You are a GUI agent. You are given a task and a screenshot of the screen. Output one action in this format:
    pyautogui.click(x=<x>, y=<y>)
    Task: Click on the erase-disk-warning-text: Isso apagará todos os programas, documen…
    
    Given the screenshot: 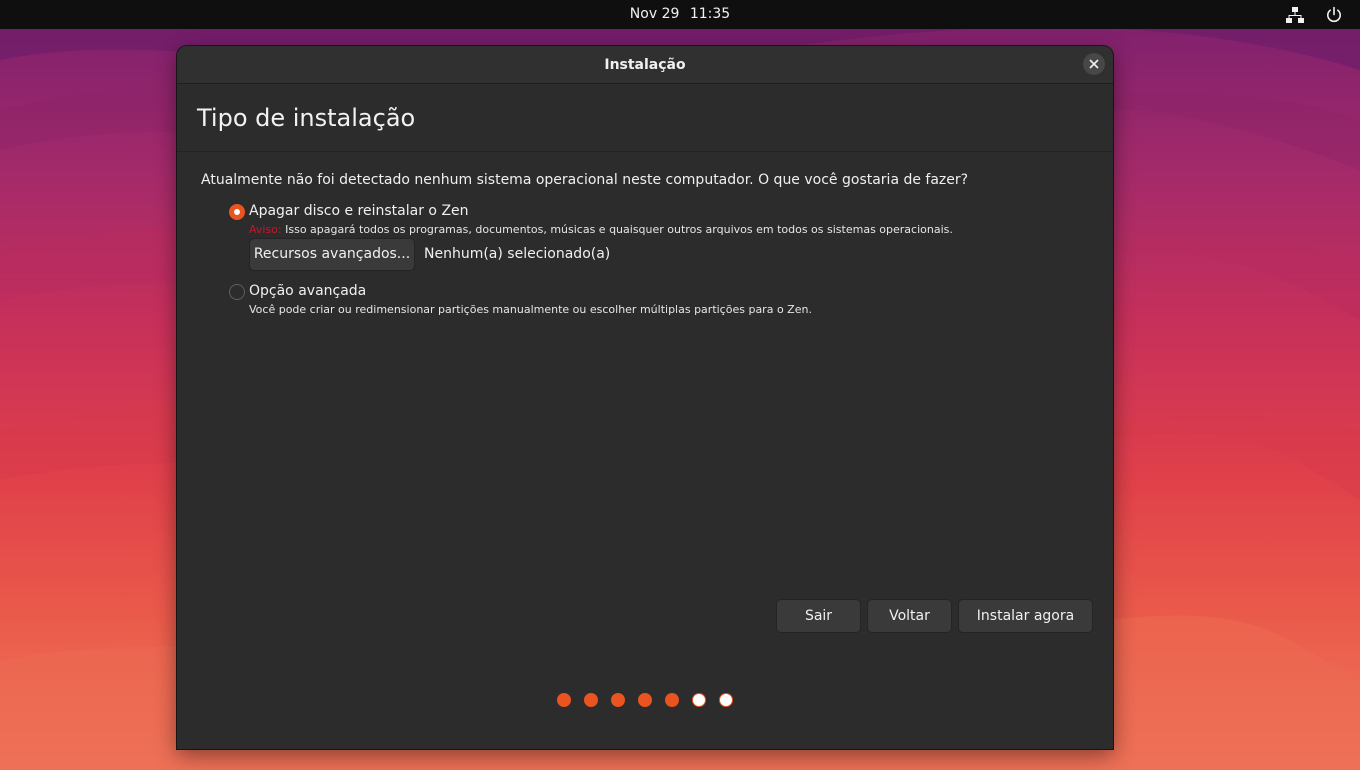 What is the action you would take?
    pyautogui.click(x=617, y=229)
    